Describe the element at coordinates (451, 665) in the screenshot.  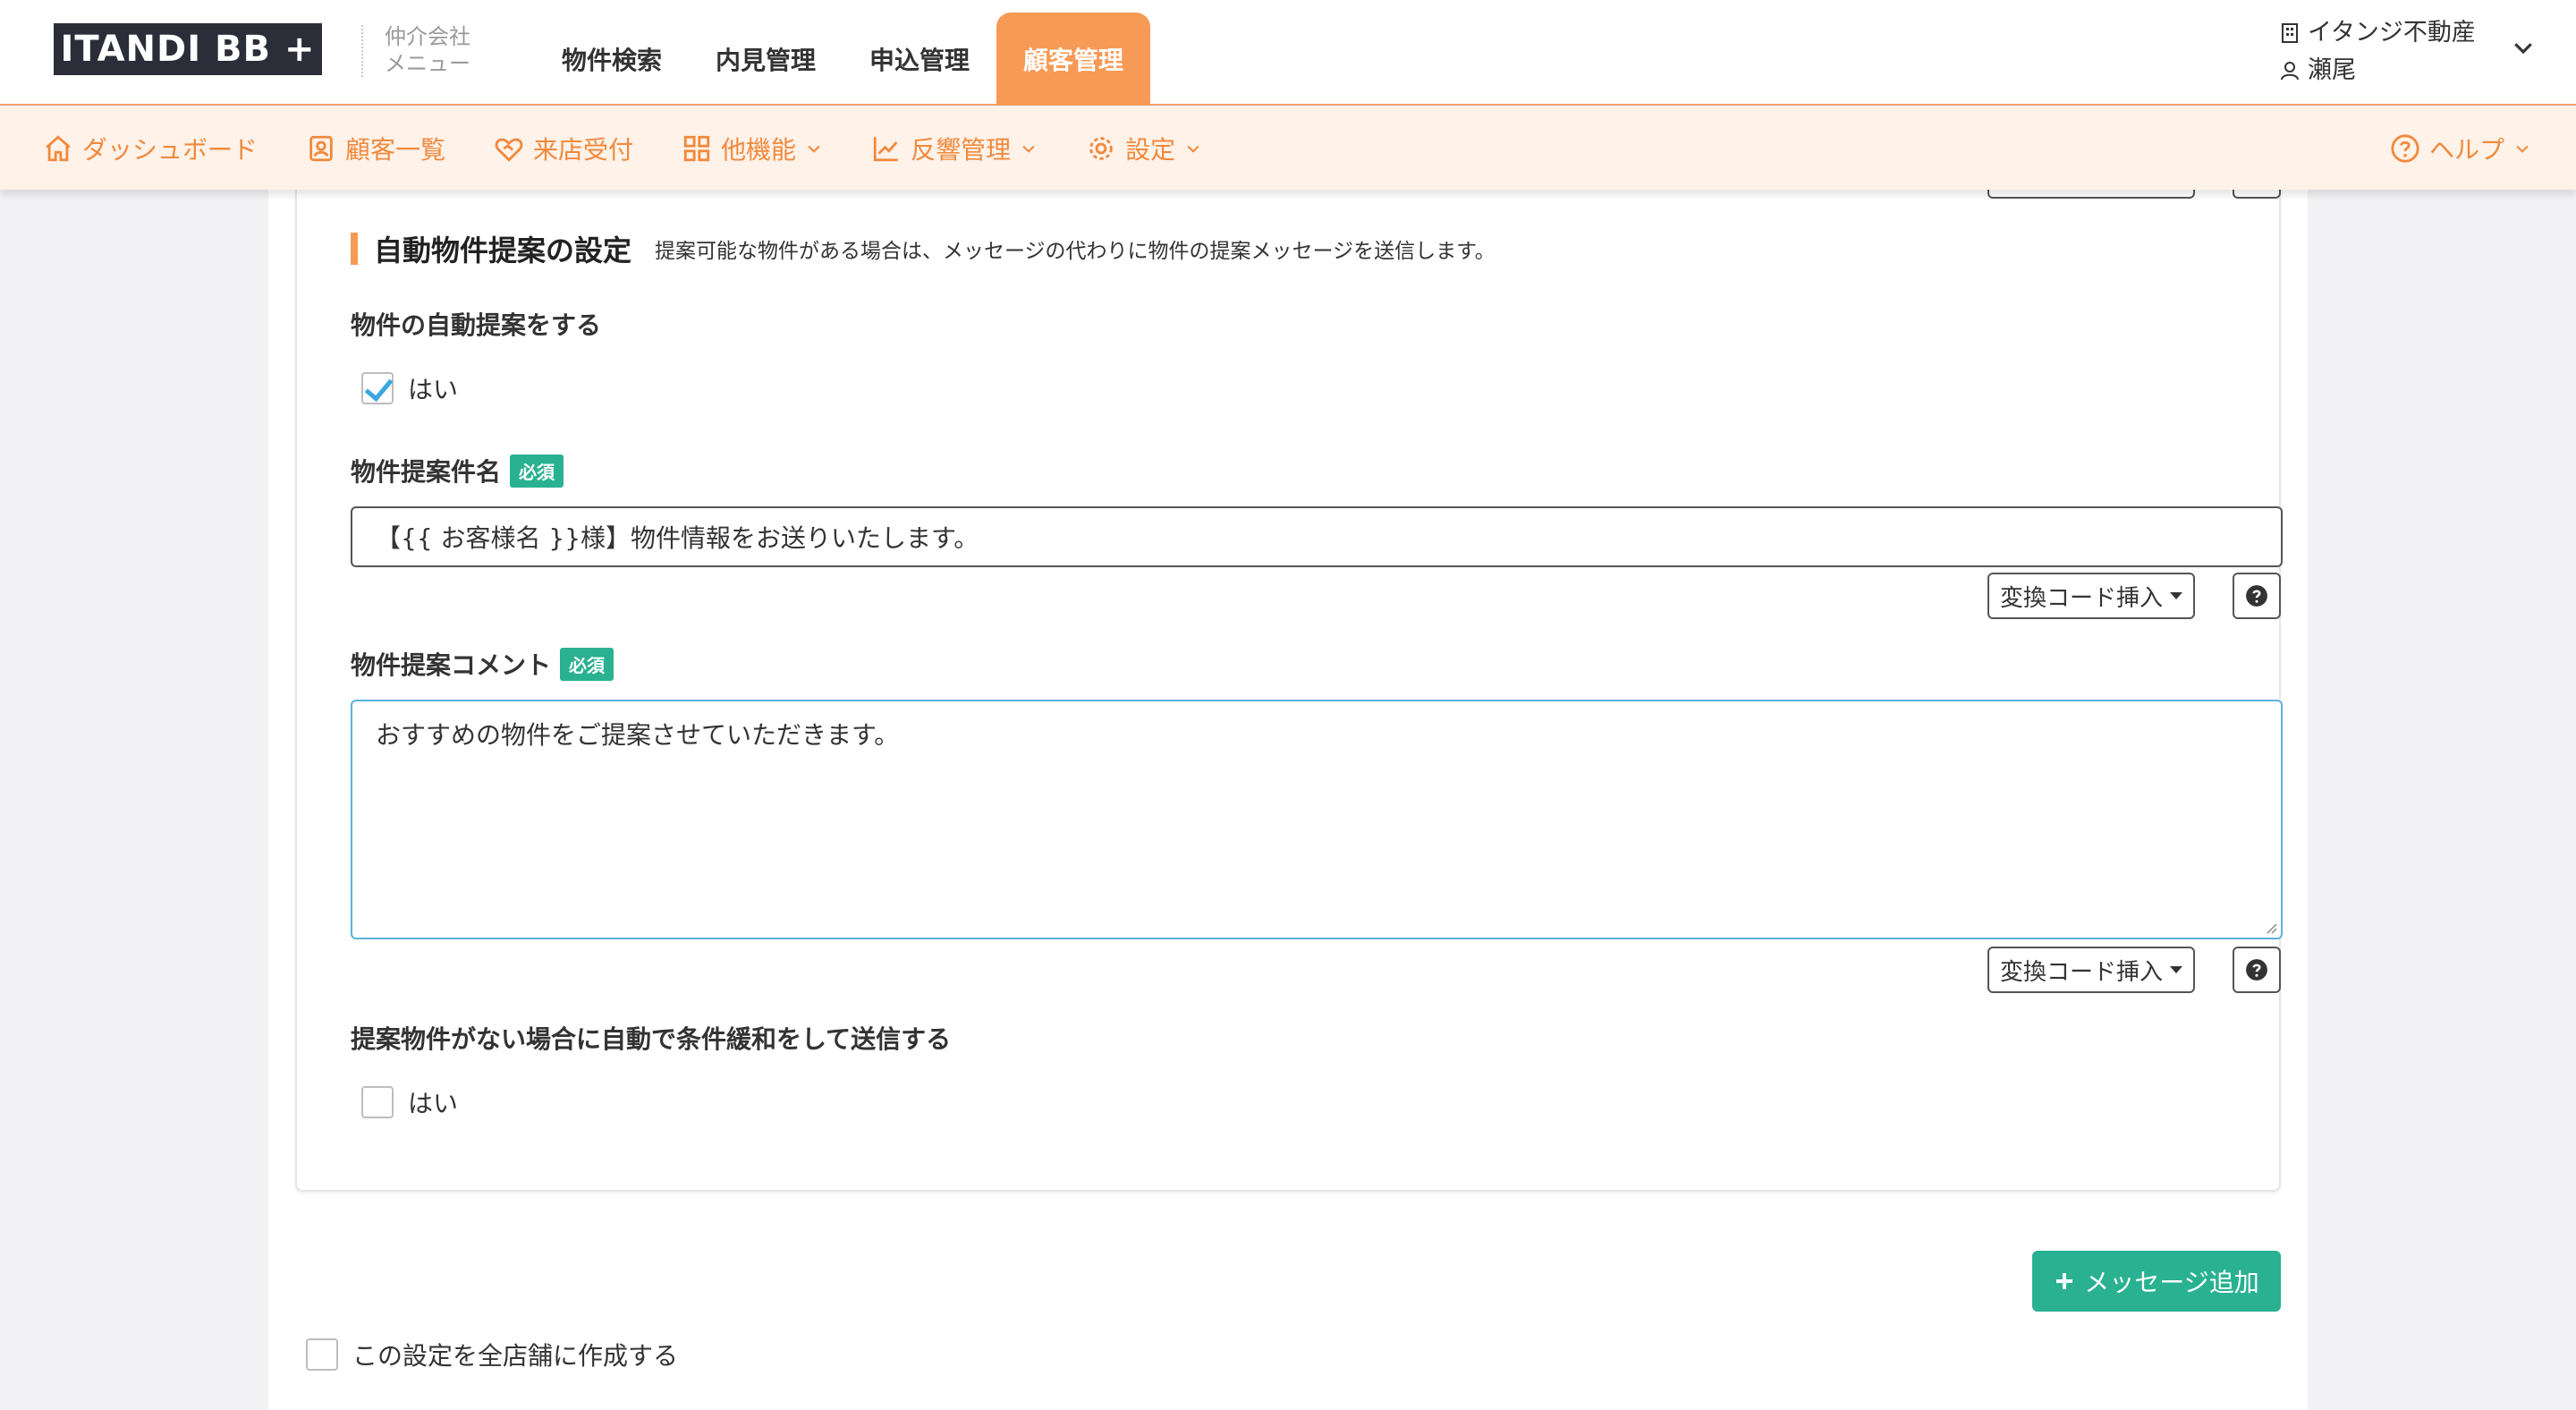
I see `comment-label: 物件提案コメント` at that location.